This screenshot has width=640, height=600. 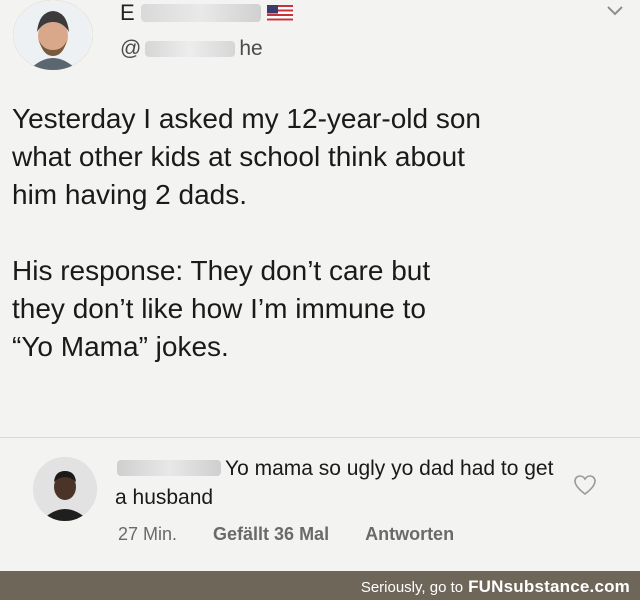 I want to click on author-handle: @ he, so click(x=191, y=49).